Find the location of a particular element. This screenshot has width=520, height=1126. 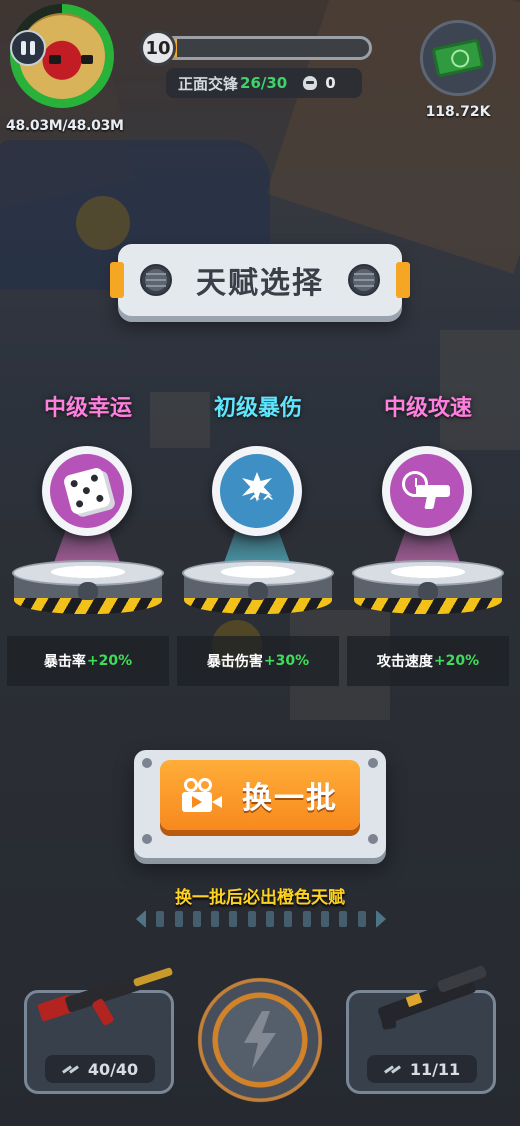

ammo-counter: 11/11 is located at coordinates (422, 1069).